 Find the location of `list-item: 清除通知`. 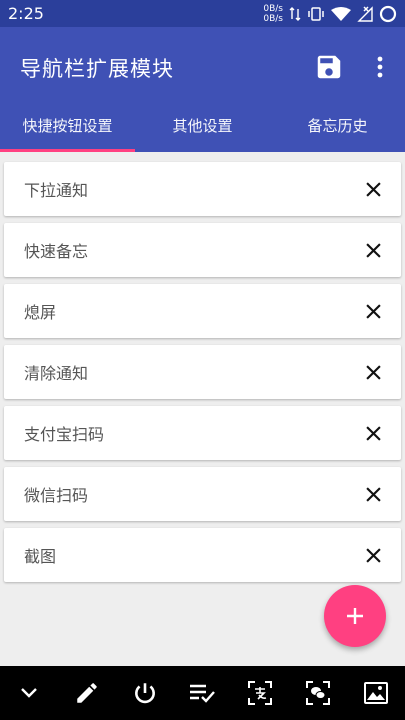

list-item: 清除通知 is located at coordinates (202, 372).